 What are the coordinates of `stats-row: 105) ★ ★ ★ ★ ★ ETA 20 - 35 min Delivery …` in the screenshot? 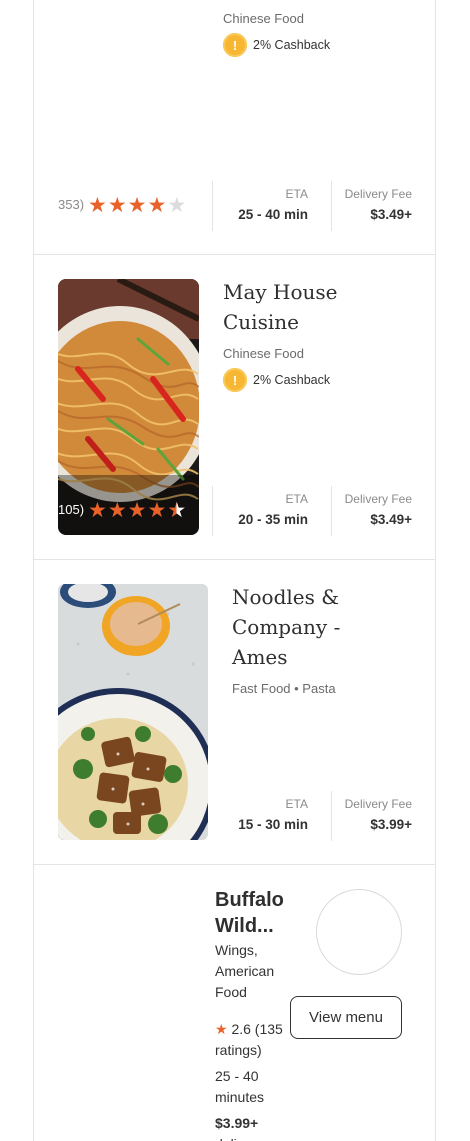 It's located at (234, 511).